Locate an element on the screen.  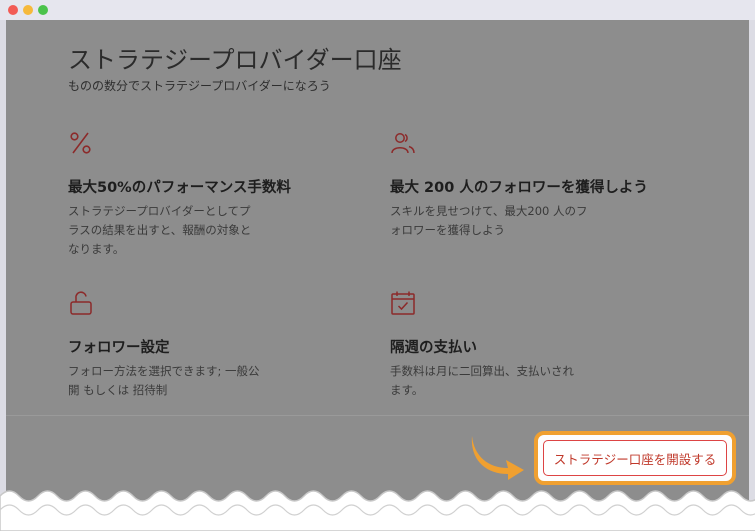
feature-description-line: ラスの結果を出すと、報酬の対象と is located at coordinates (160, 230).